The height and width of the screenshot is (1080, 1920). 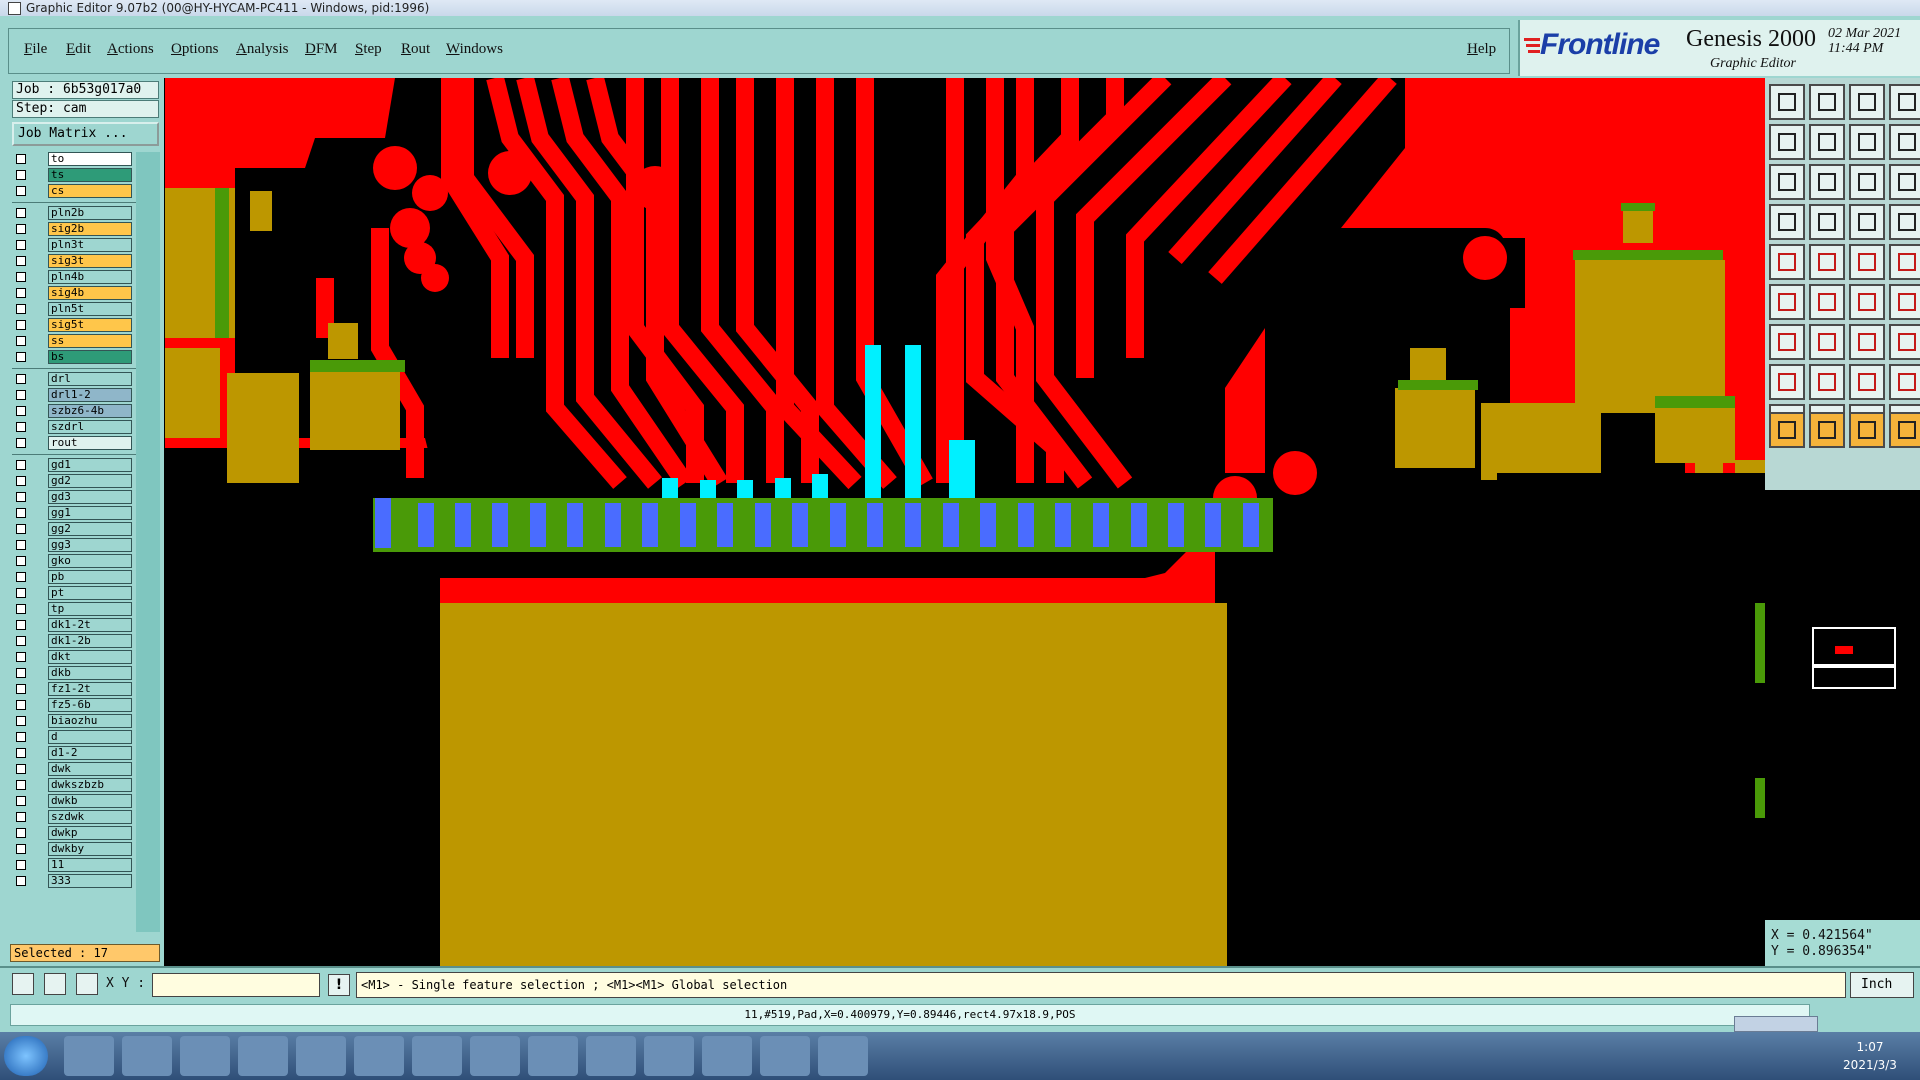 What do you see at coordinates (90, 801) in the screenshot?
I see `layer-name: dwkb` at bounding box center [90, 801].